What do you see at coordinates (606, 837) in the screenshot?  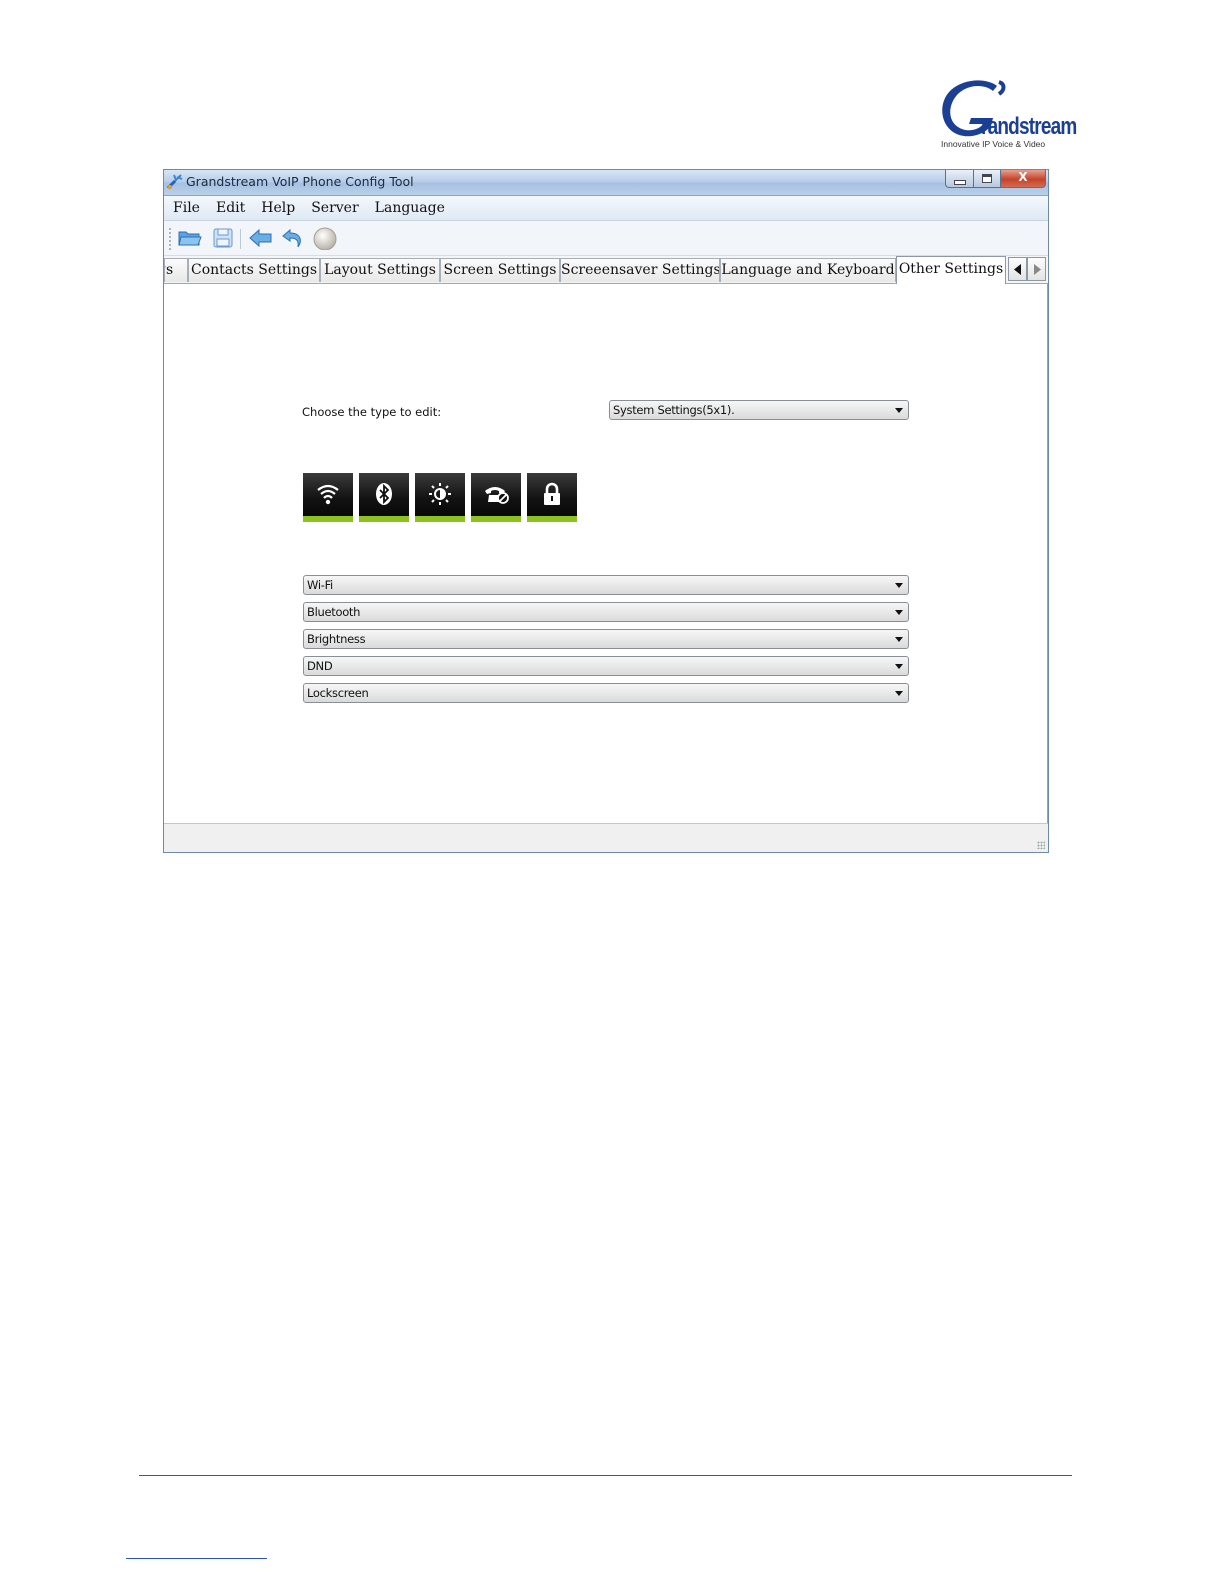 I see `status-bar` at bounding box center [606, 837].